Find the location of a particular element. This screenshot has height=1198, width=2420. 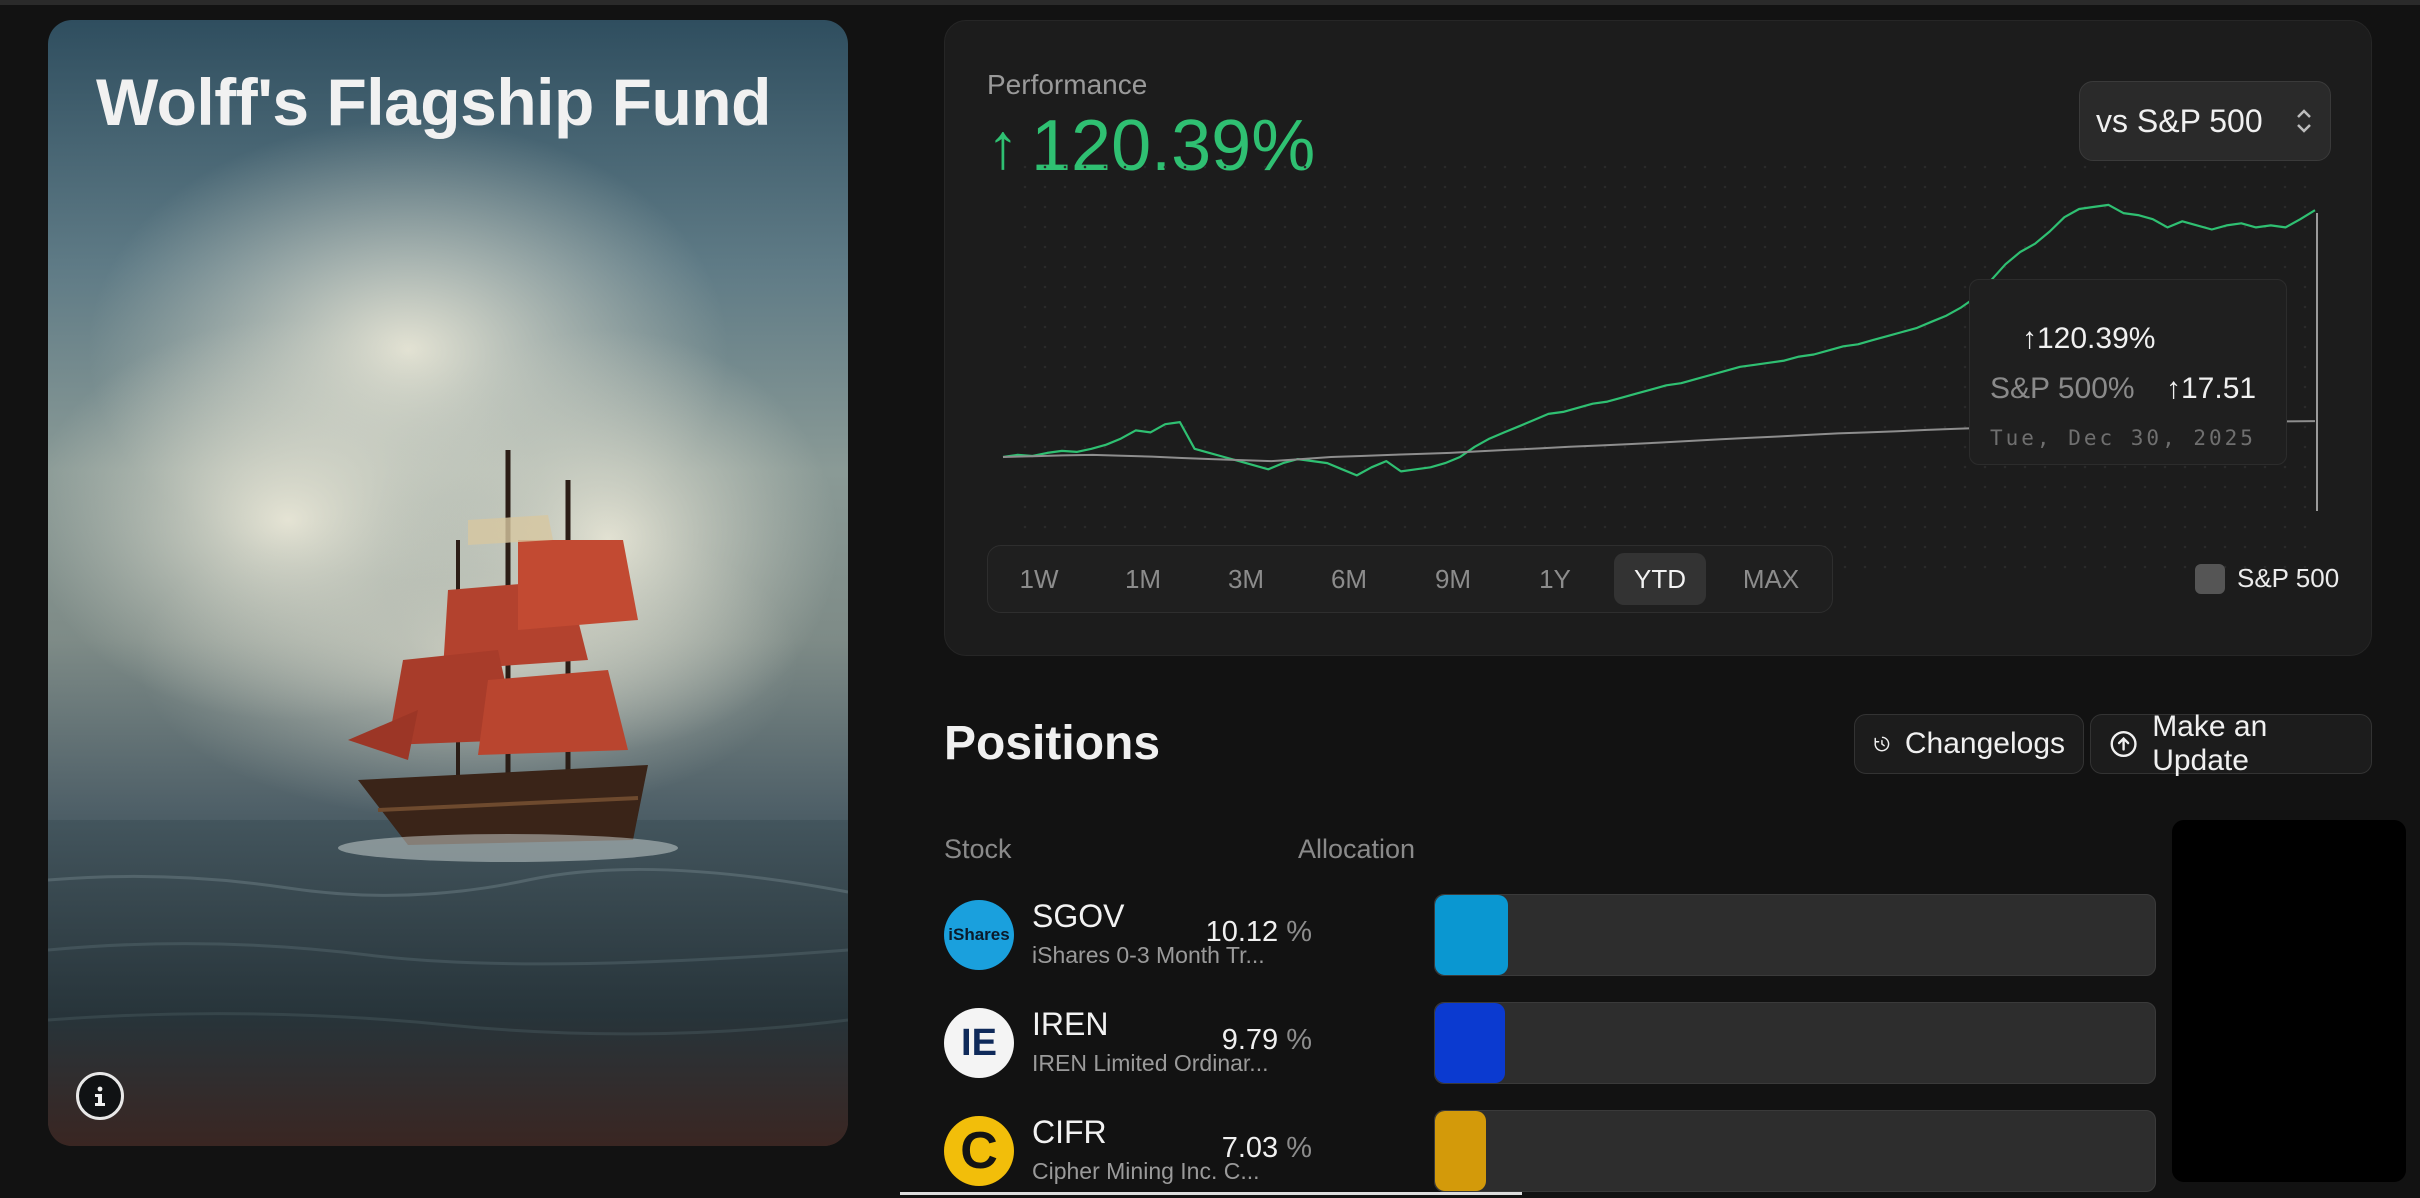

allocation-value: 9.79 is located at coordinates (1250, 1040).